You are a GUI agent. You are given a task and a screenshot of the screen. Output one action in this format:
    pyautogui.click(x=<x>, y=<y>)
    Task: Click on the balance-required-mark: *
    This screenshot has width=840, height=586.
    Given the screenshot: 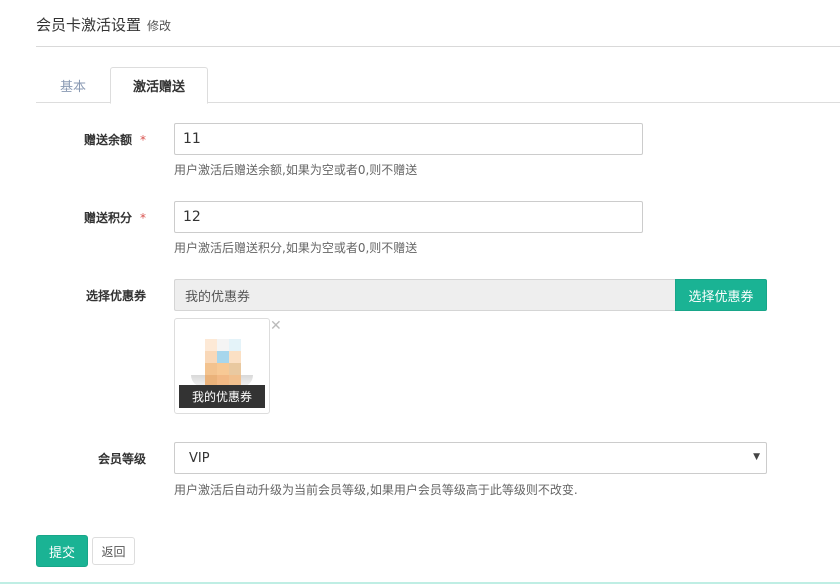 What is the action you would take?
    pyautogui.click(x=143, y=140)
    